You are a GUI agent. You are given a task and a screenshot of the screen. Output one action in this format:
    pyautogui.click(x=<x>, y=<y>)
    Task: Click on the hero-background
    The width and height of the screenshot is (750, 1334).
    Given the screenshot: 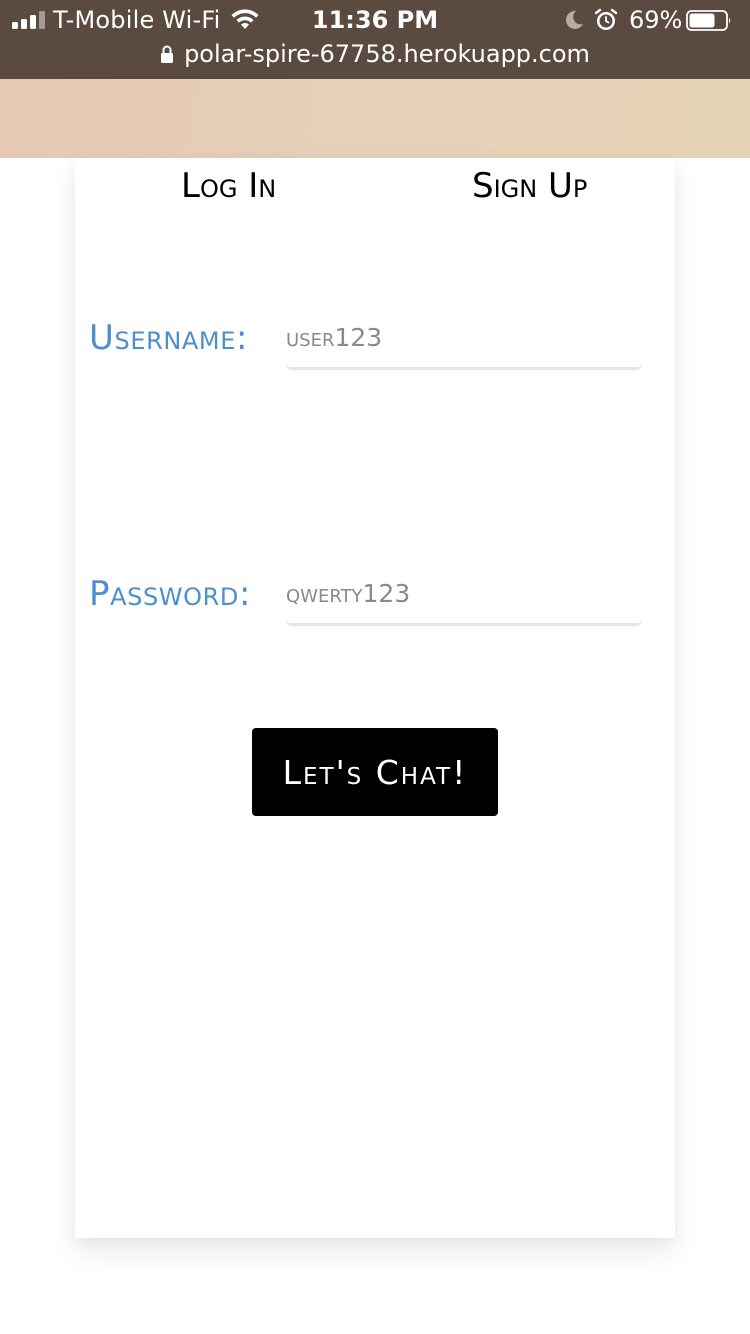 What is the action you would take?
    pyautogui.click(x=375, y=118)
    